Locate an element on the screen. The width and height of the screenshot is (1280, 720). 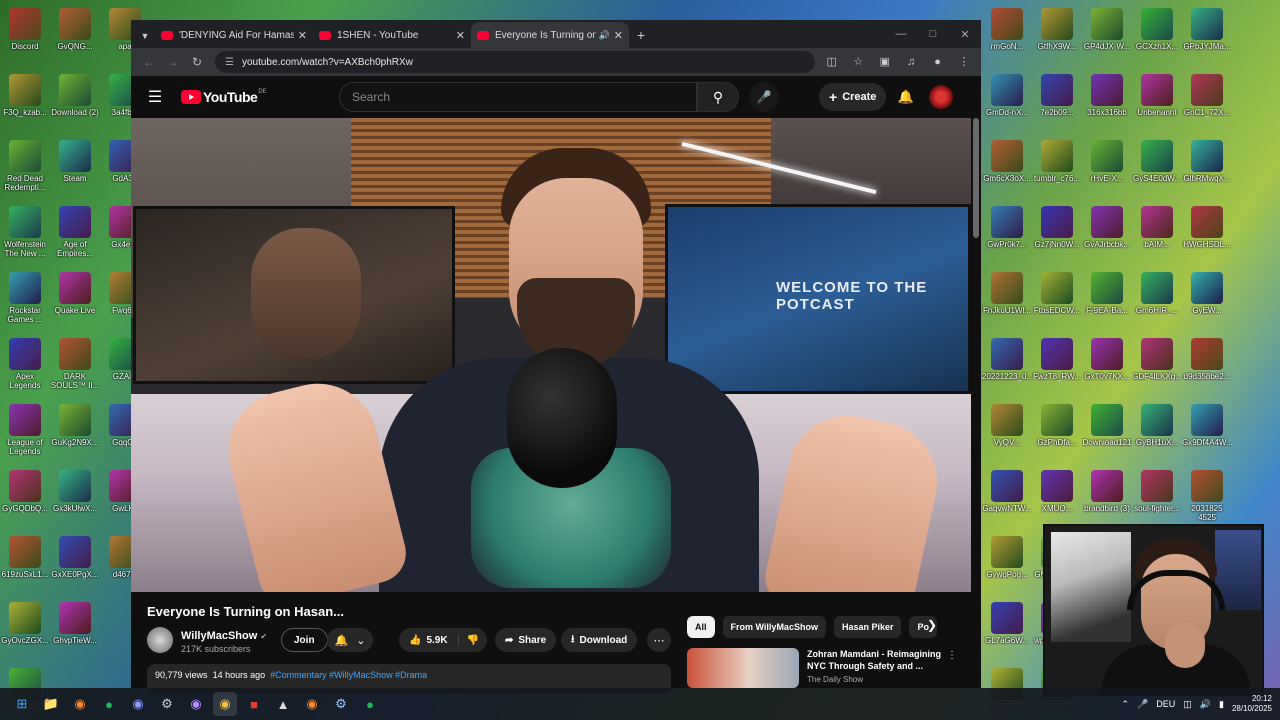
steam-icon-2: ⚙ is located at coordinates (341, 704).